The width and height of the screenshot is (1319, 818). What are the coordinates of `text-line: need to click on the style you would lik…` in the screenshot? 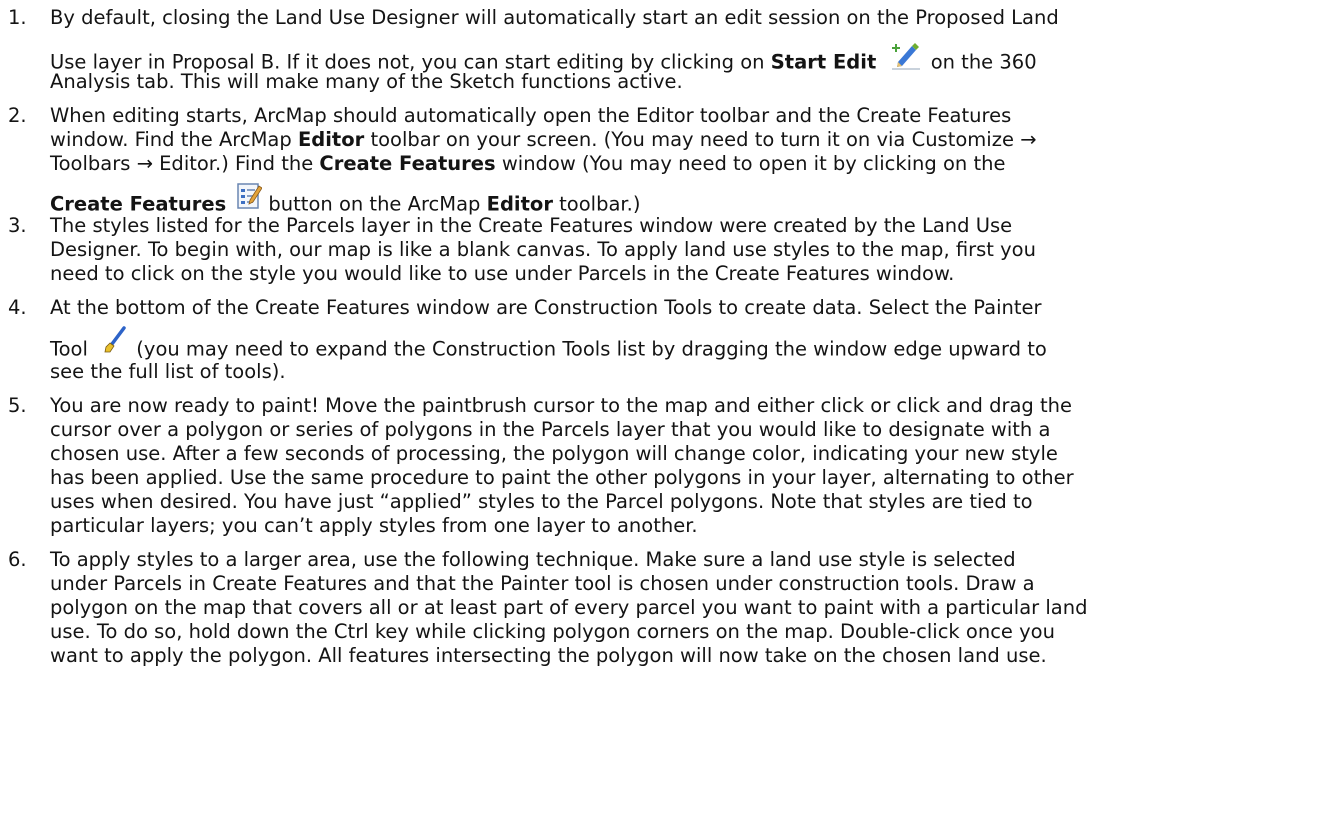 It's located at (502, 273).